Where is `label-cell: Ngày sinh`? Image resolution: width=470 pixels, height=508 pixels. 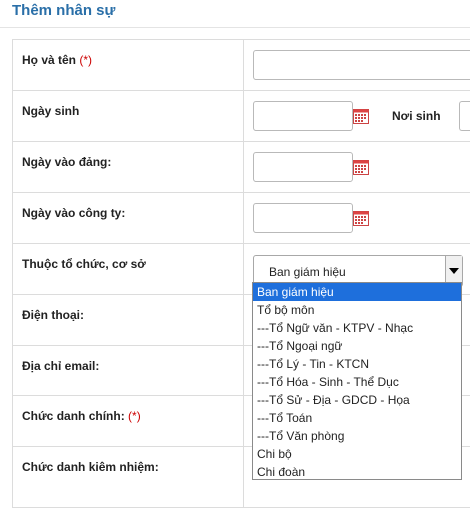 label-cell: Ngày sinh is located at coordinates (128, 116).